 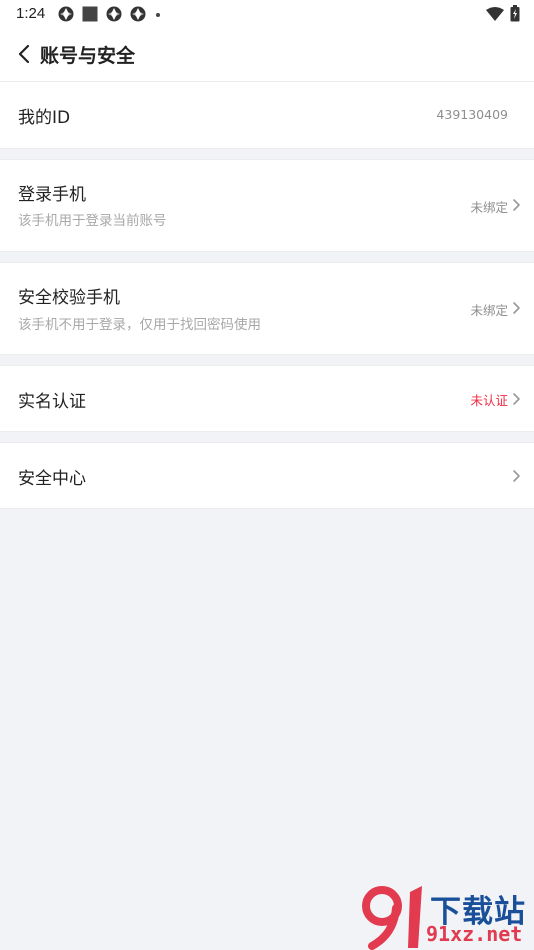 What do you see at coordinates (267, 398) in the screenshot?
I see `real-name-row: 实名认证 未认证` at bounding box center [267, 398].